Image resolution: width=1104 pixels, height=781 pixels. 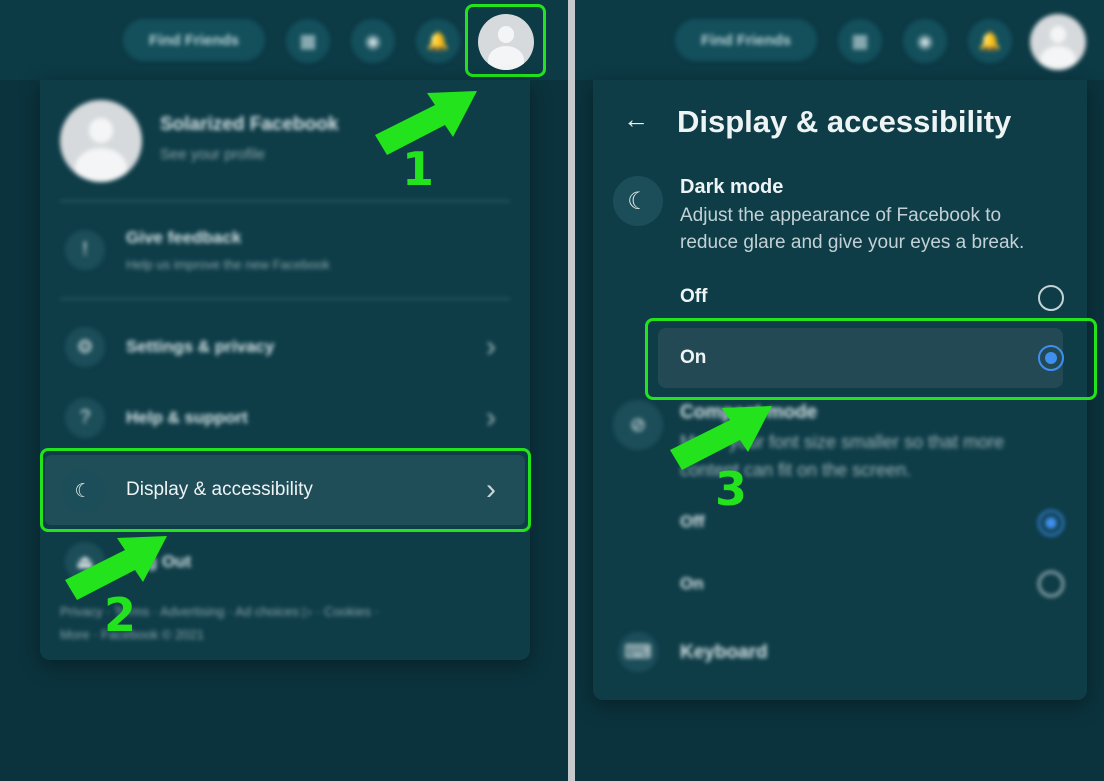 I want to click on moon-icon: ☾, so click(x=638, y=201).